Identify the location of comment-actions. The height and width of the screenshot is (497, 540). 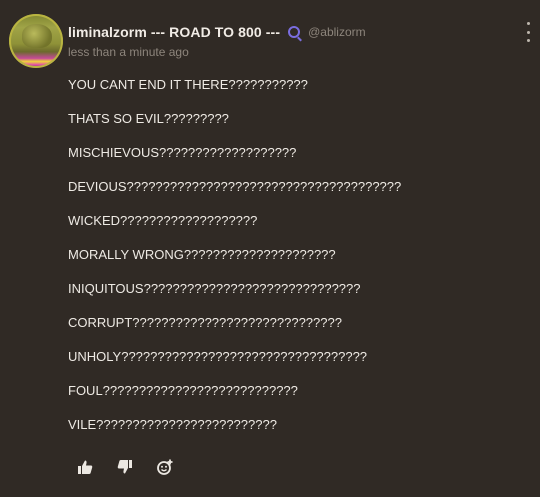
(136, 467).